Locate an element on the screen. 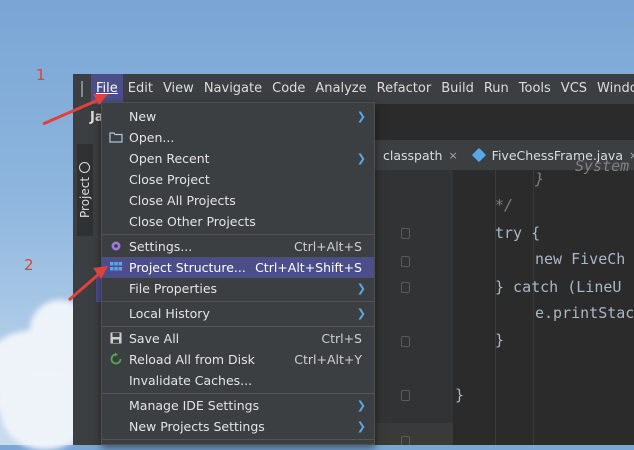  annotation-step-1: 1 is located at coordinates (41, 75).